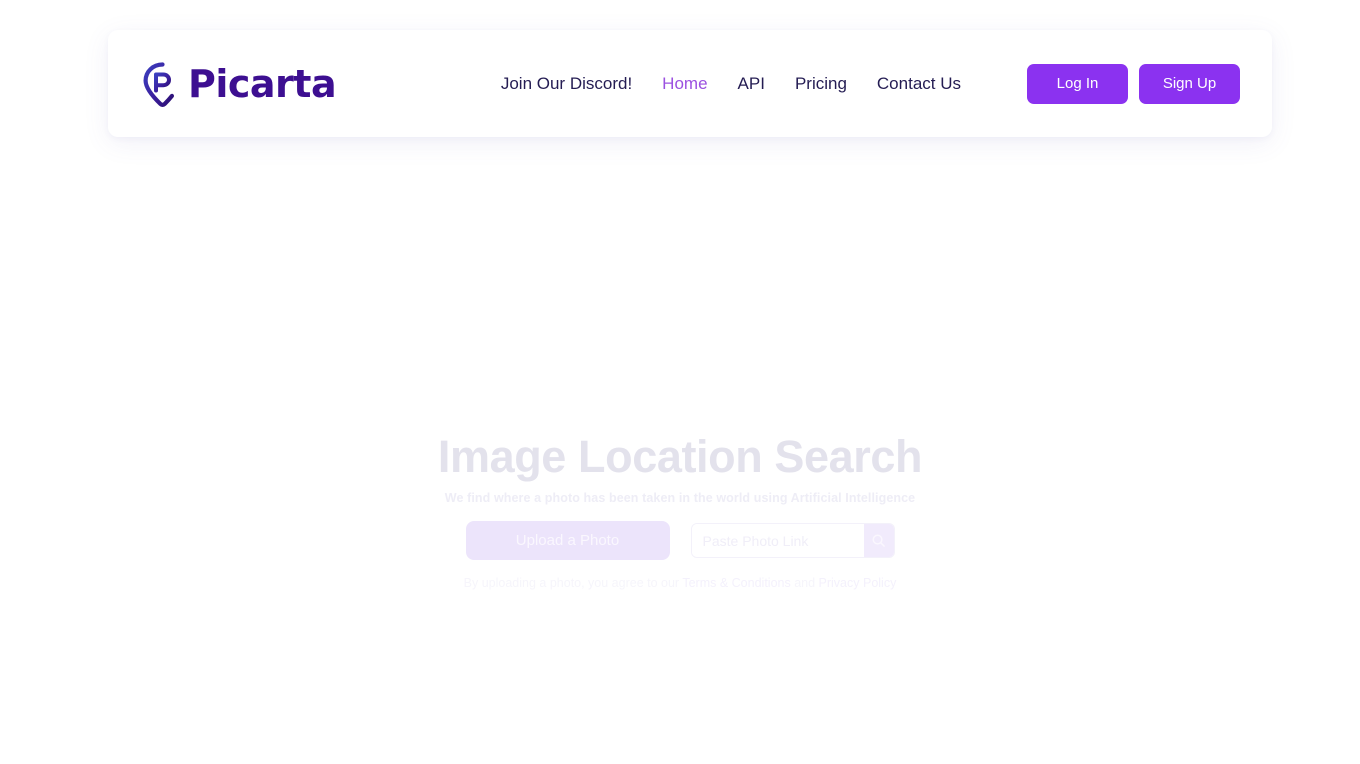 This screenshot has height=764, width=1360. Describe the element at coordinates (1133, 83) in the screenshot. I see `auth-buttons: Log In Sign Up` at that location.